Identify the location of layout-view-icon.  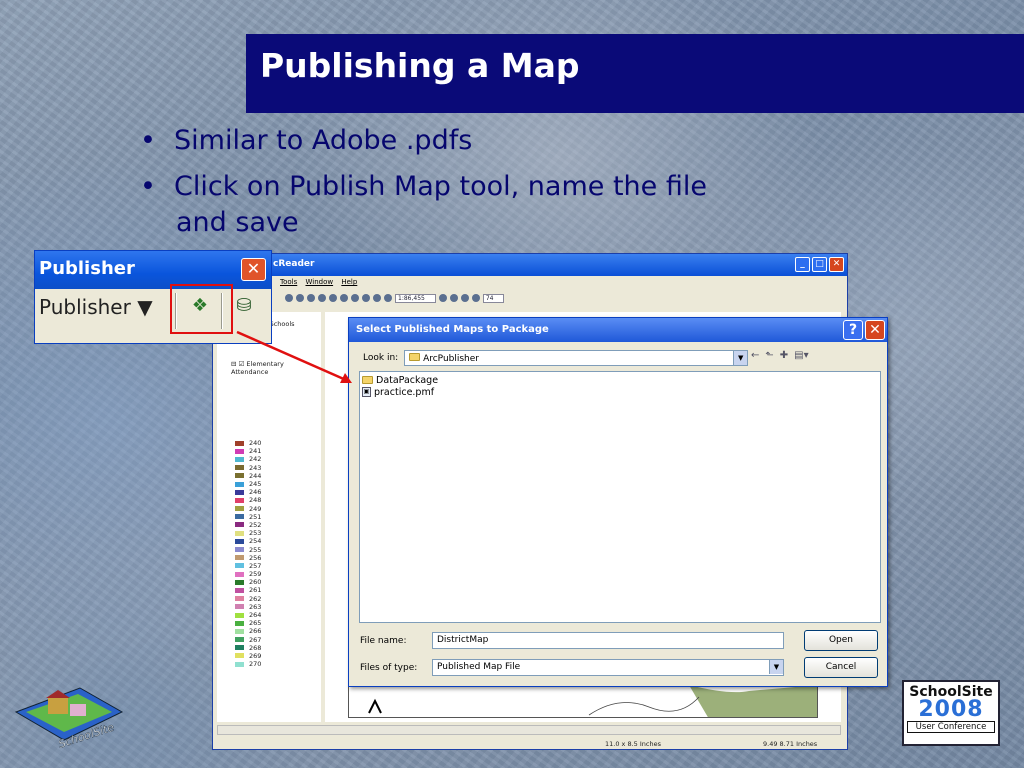
(442, 298).